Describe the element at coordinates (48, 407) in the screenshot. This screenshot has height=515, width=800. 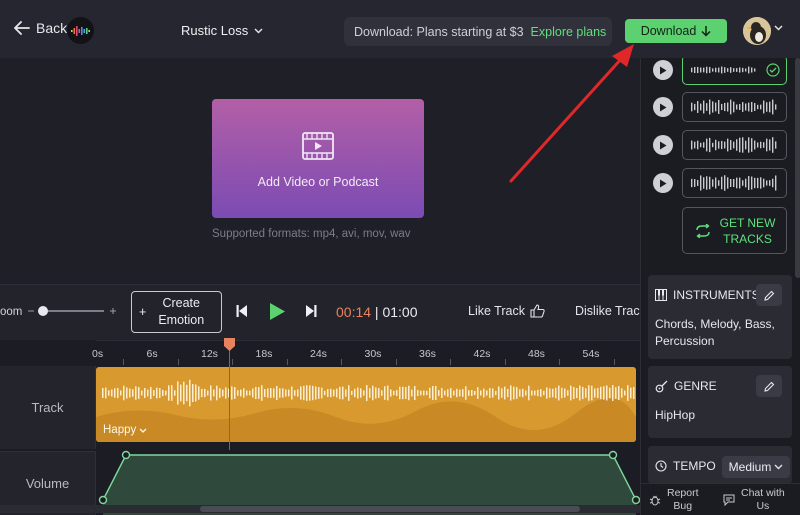
I see `track-row-label: Track` at that location.